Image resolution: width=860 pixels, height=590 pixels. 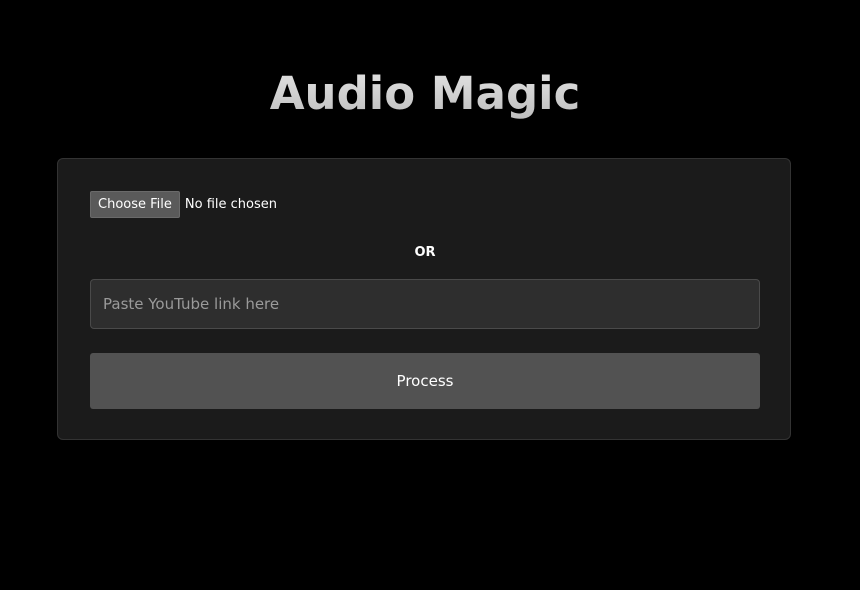 I want to click on youtube-link-input, so click(x=425, y=304).